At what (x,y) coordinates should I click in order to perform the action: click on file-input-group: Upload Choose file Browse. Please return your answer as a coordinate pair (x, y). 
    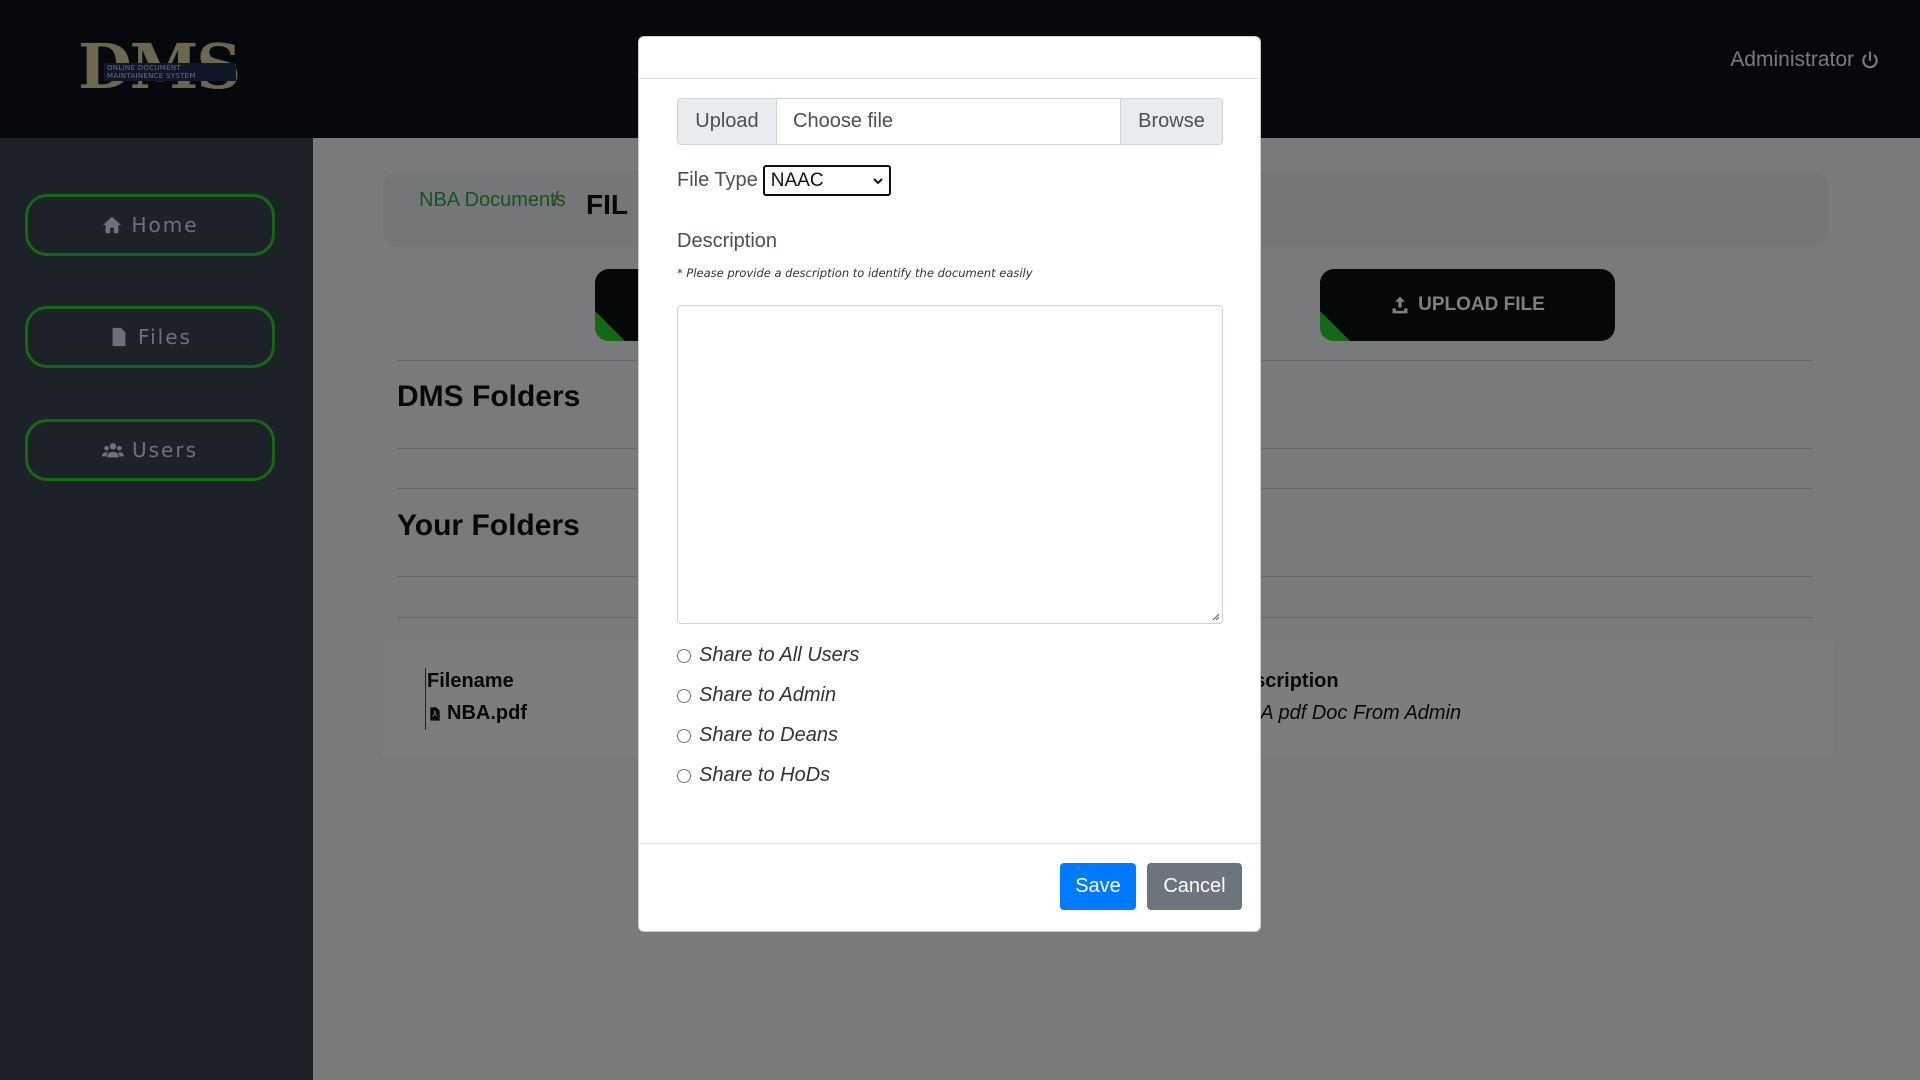
    Looking at the image, I should click on (950, 121).